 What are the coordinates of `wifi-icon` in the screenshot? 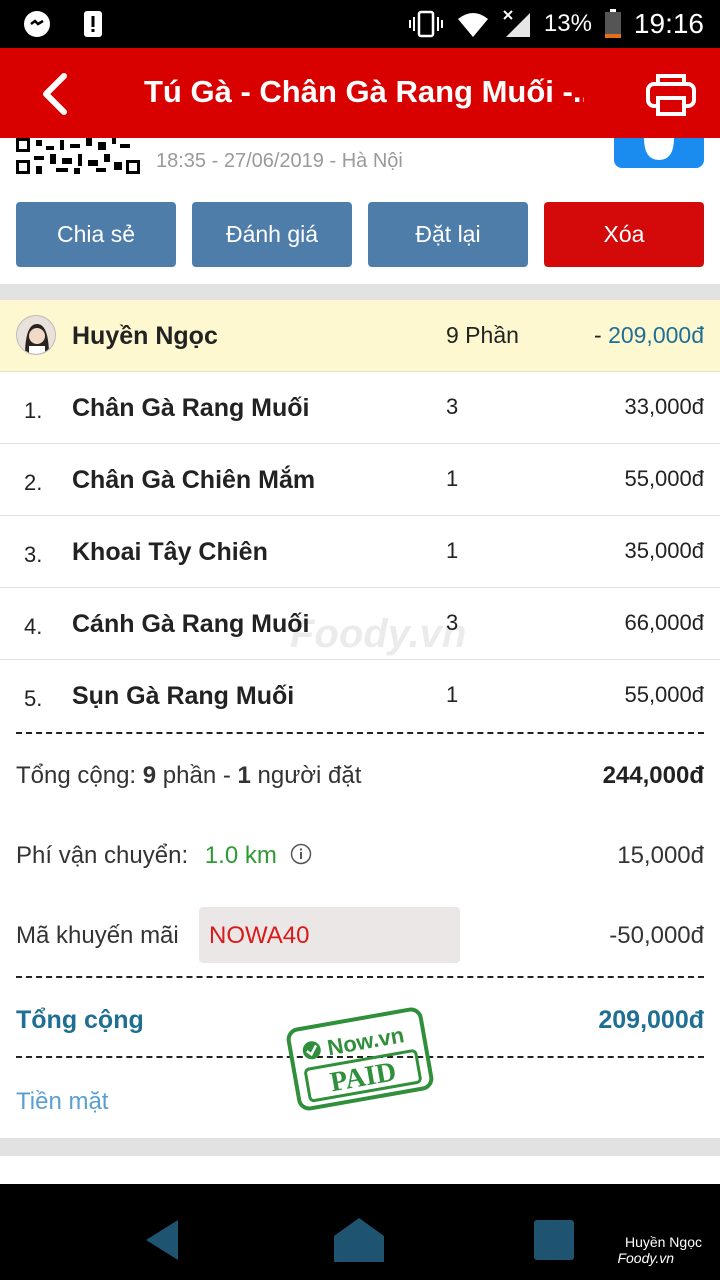 It's located at (472, 25).